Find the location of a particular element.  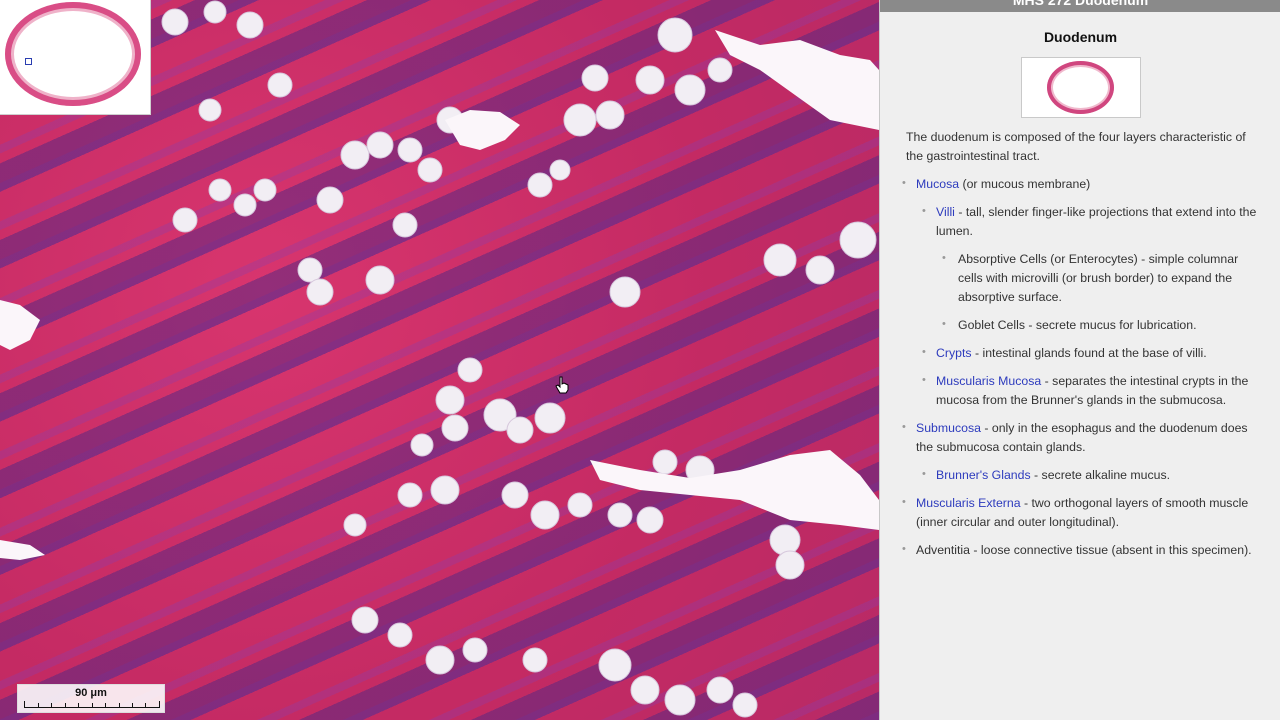

specimen-ring-image is located at coordinates (1080, 87).